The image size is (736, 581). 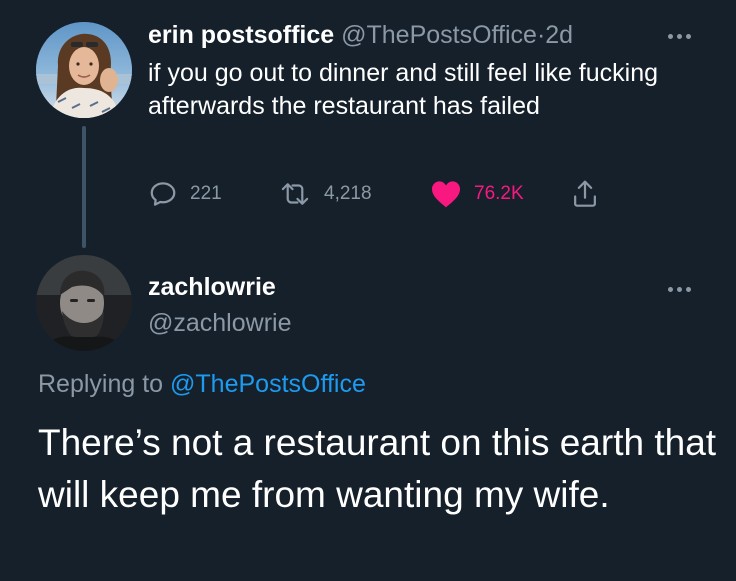 What do you see at coordinates (683, 36) in the screenshot?
I see `tweet1-more-options-icon` at bounding box center [683, 36].